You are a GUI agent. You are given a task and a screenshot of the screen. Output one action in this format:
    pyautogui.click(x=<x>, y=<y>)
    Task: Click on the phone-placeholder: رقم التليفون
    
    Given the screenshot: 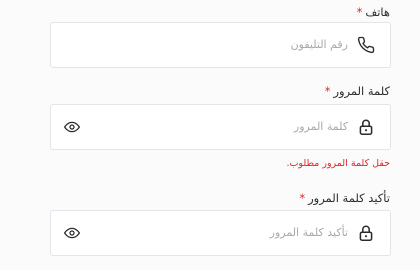 What is the action you would take?
    pyautogui.click(x=319, y=44)
    